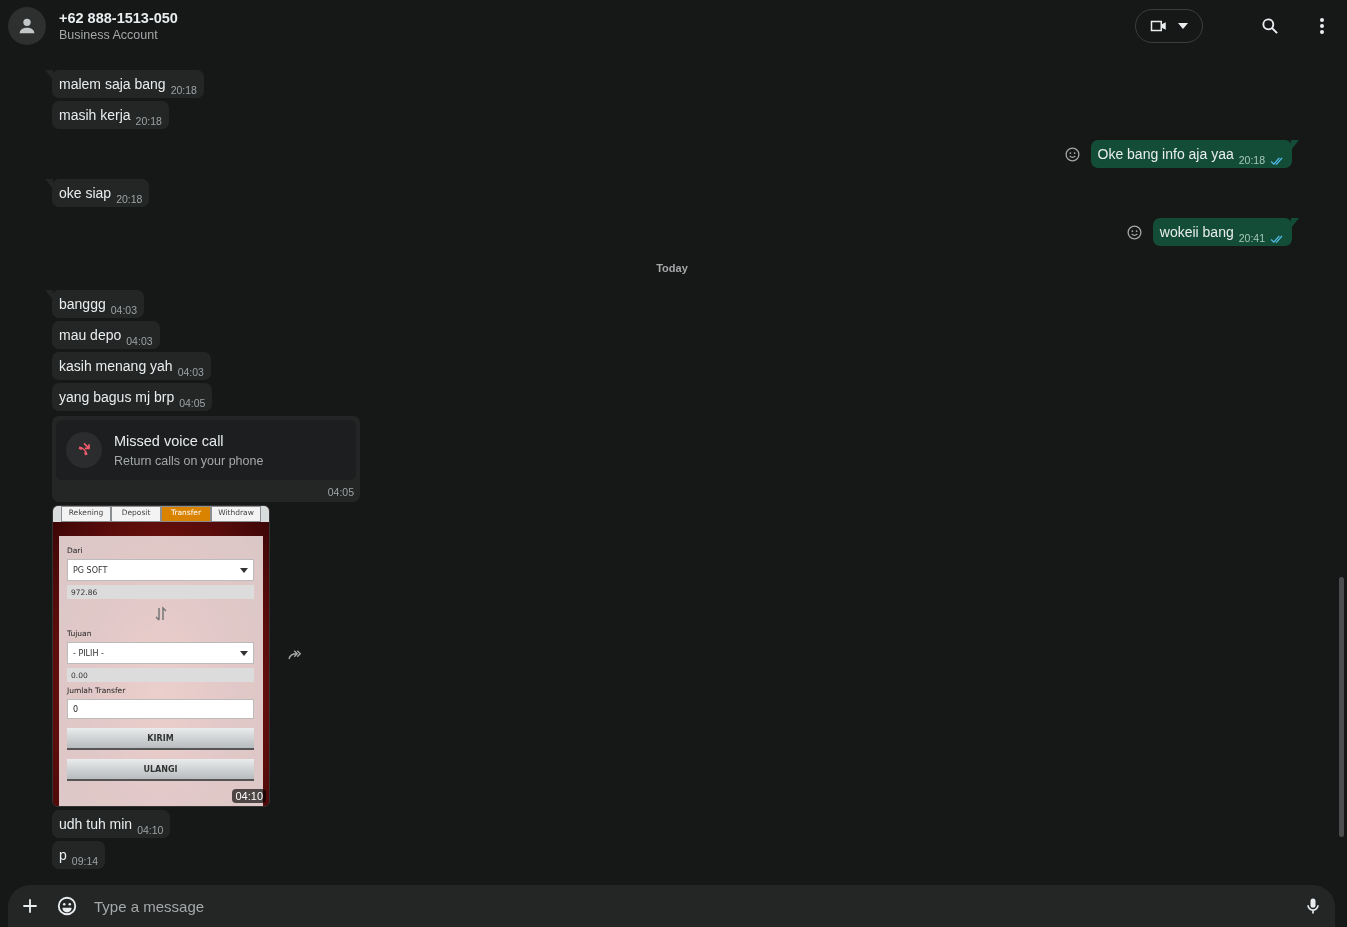 Image resolution: width=1347 pixels, height=927 pixels. I want to click on message-text: banggg, so click(82, 304).